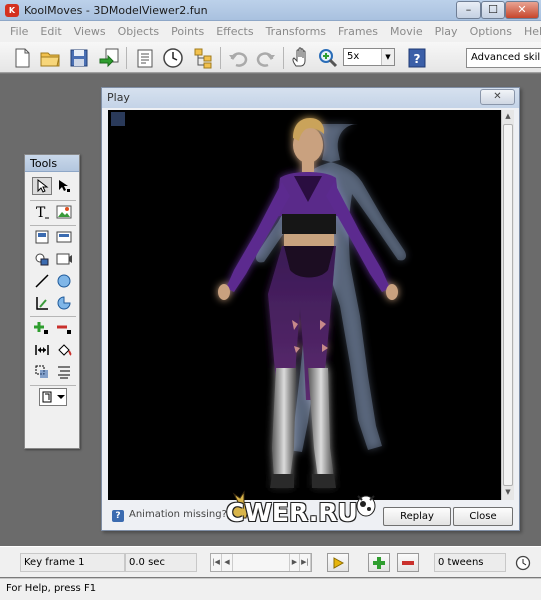  Describe the element at coordinates (358, 31) in the screenshot. I see `menu-frames: Frames` at that location.